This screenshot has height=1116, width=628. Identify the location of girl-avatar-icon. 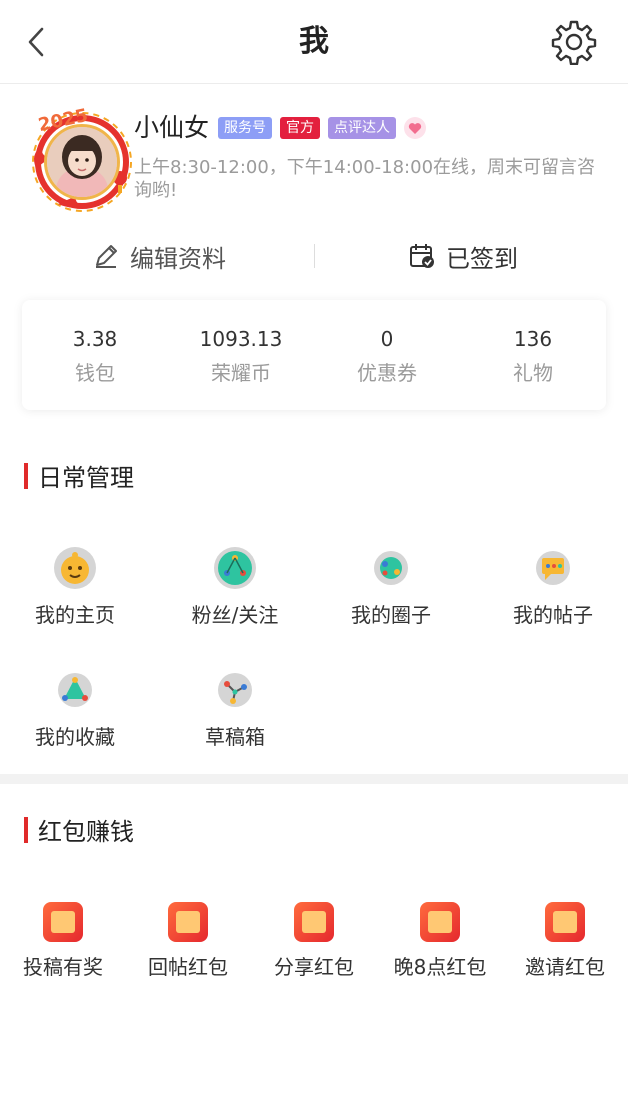
(82, 162).